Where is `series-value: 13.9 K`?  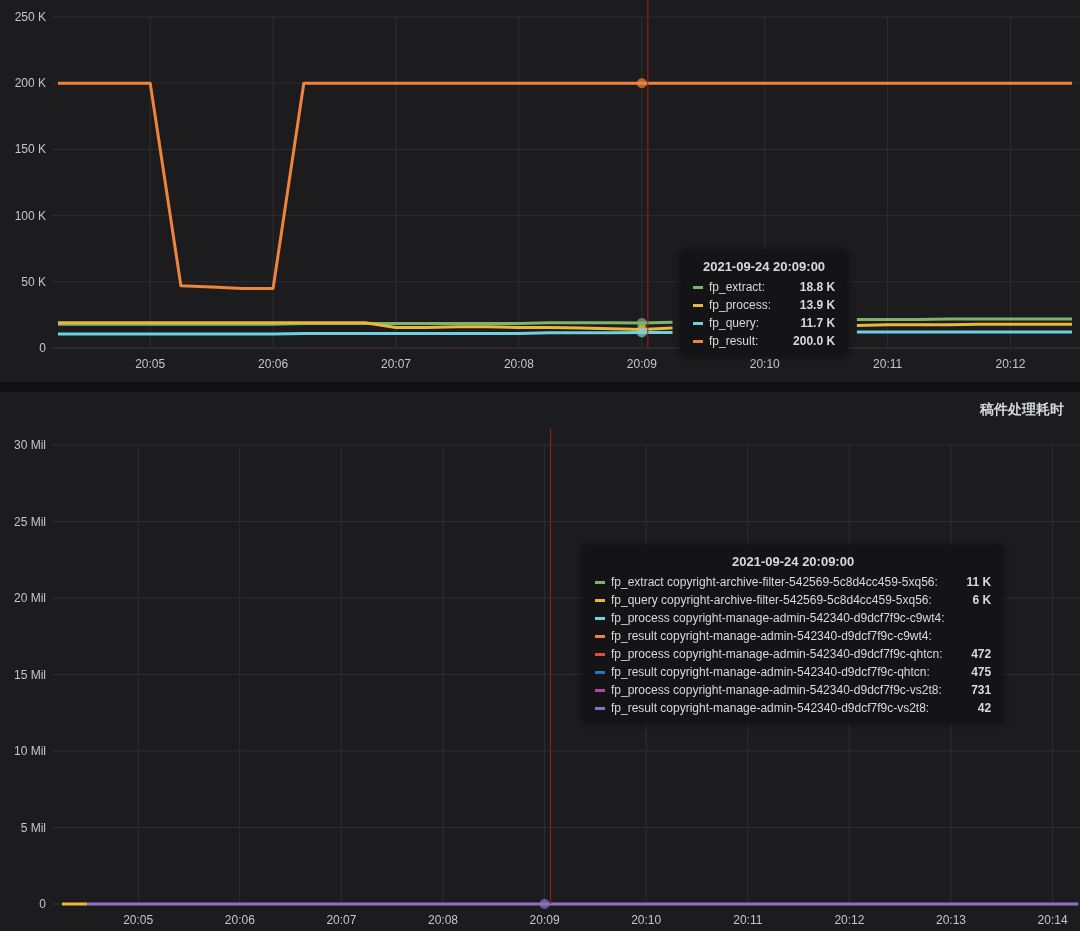
series-value: 13.9 K is located at coordinates (817, 305).